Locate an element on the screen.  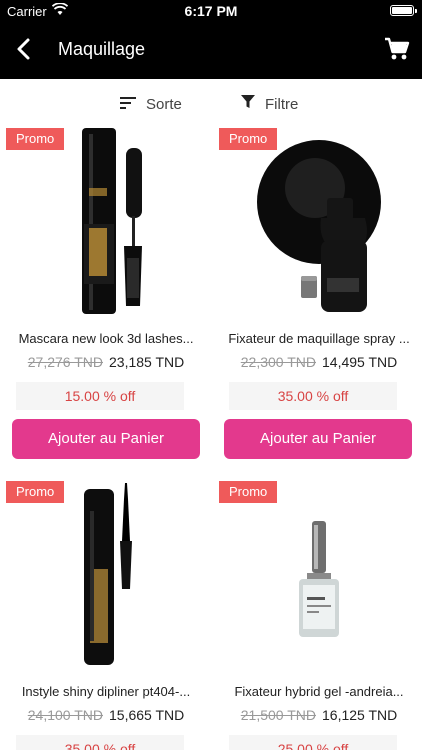
app-header: Carrier 6:17 PM Maquillage is located at coordinates (211, 39).